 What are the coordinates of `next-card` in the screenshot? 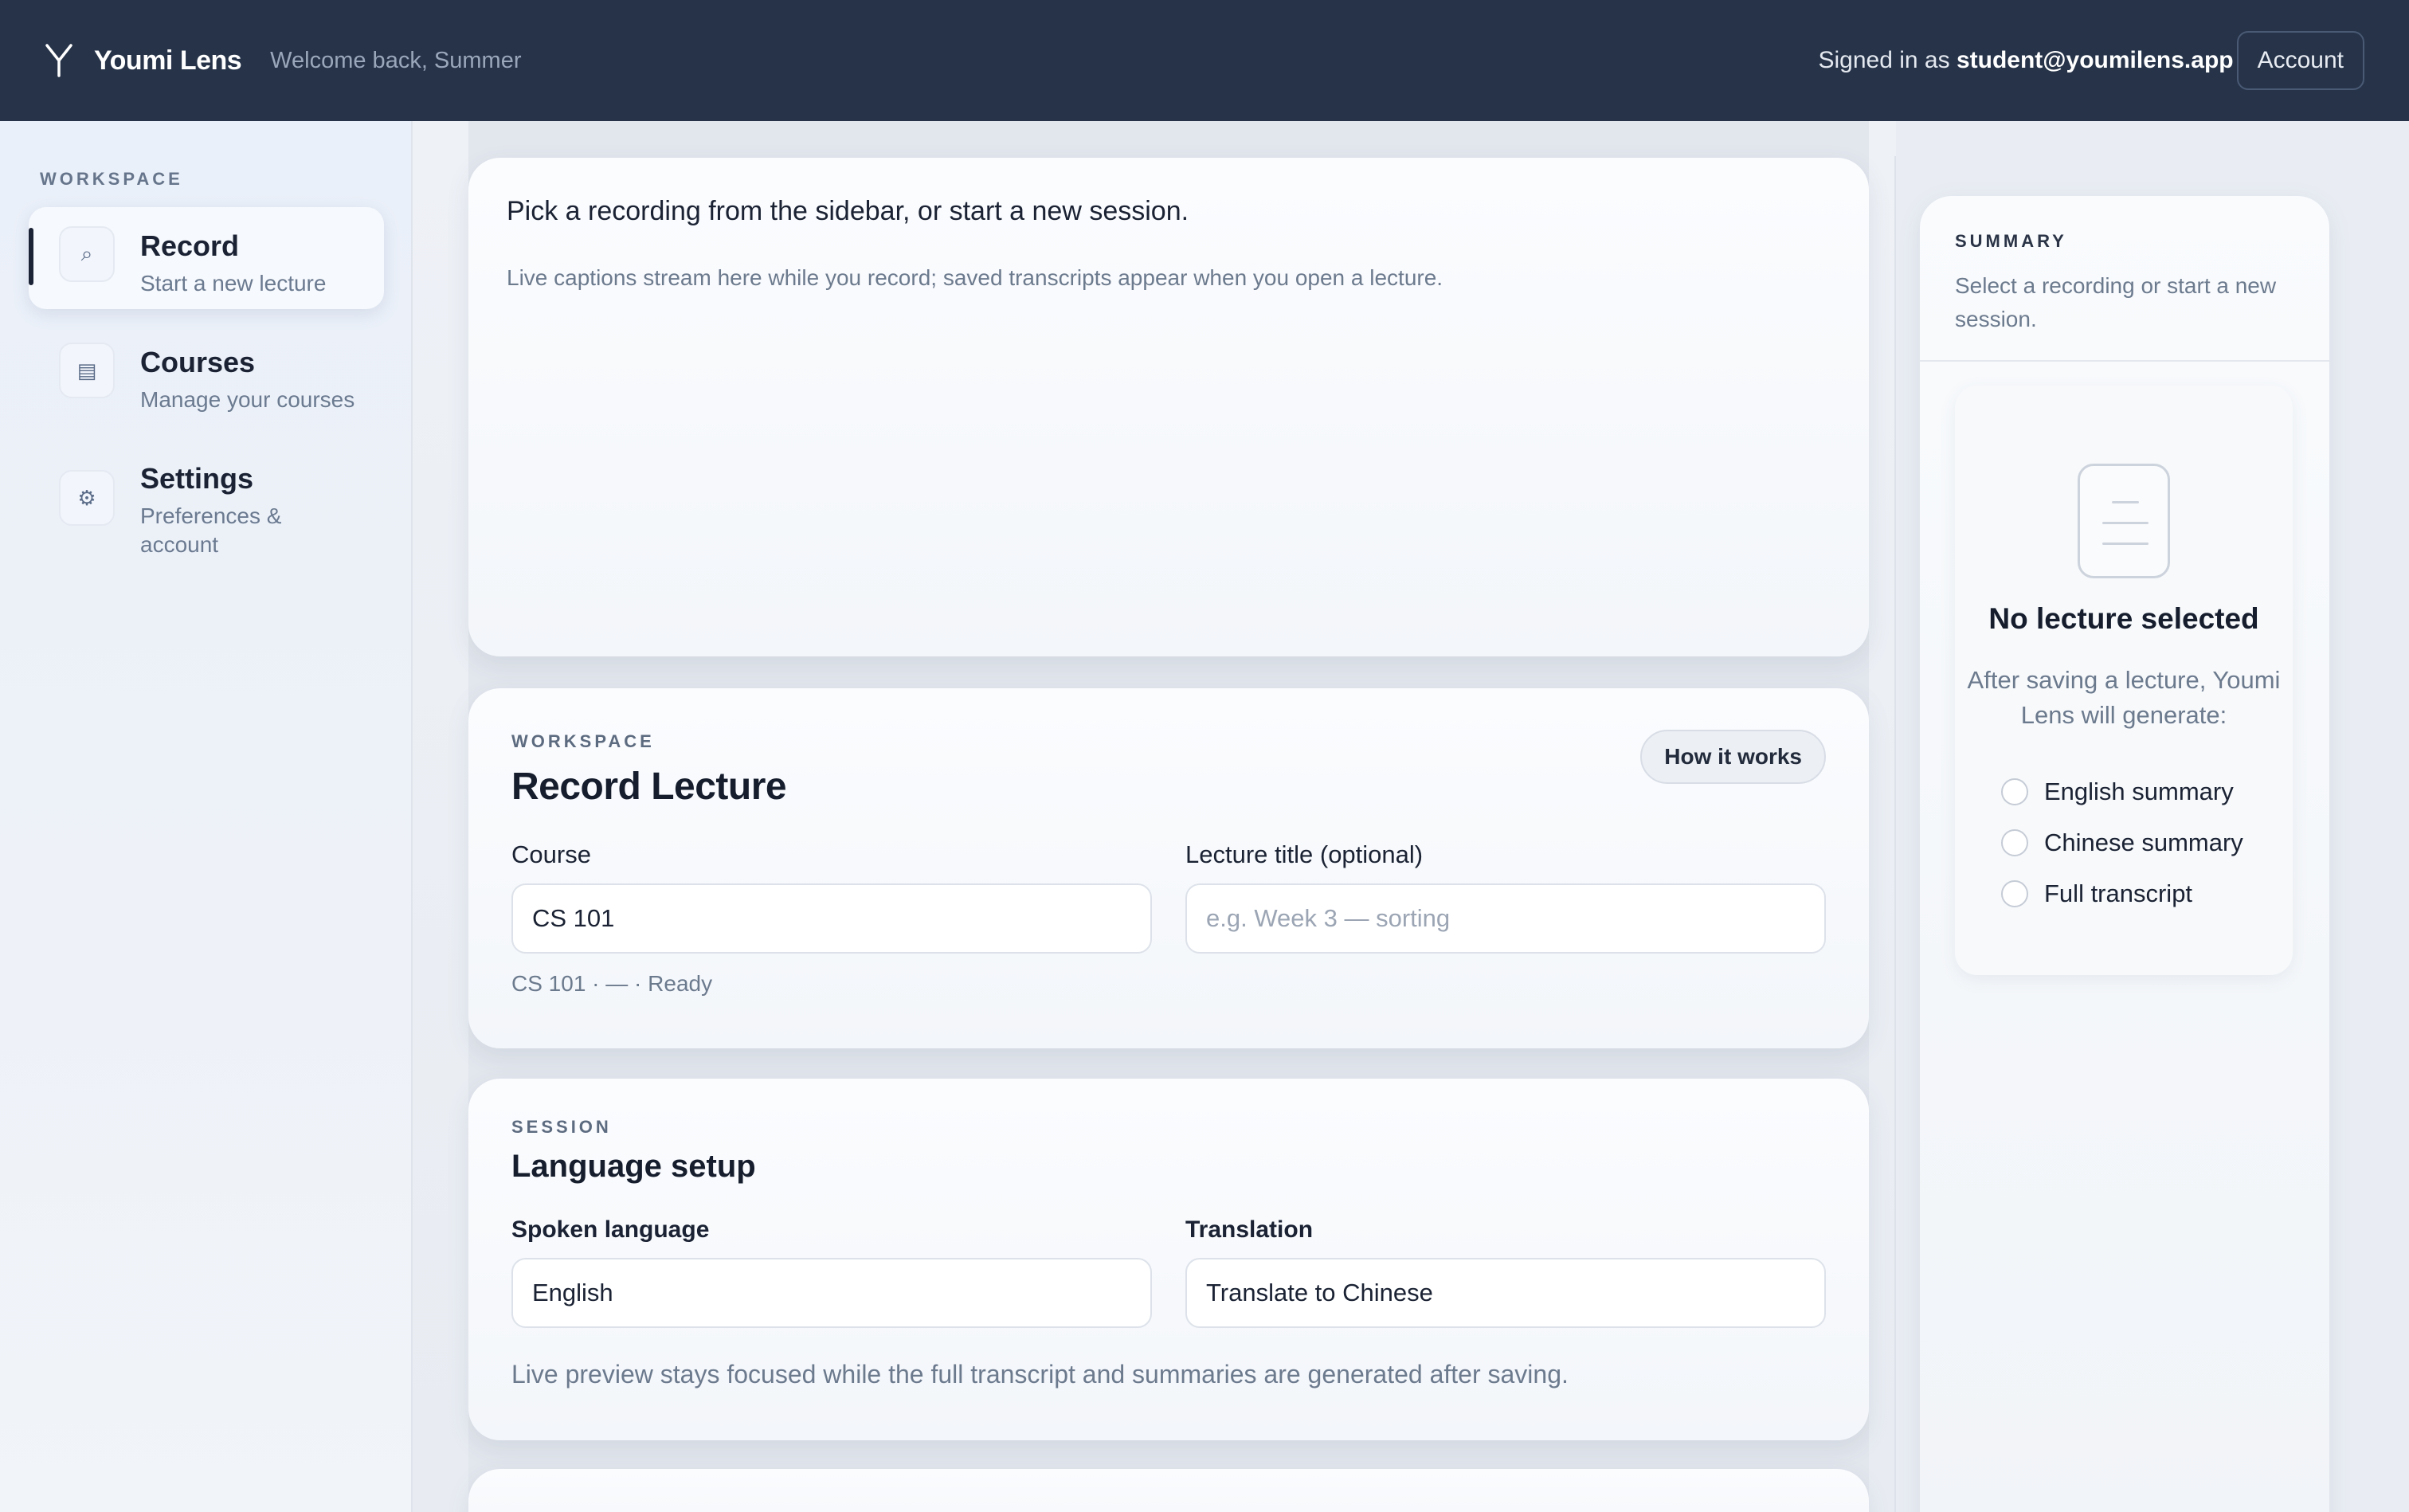 It's located at (1168, 1491).